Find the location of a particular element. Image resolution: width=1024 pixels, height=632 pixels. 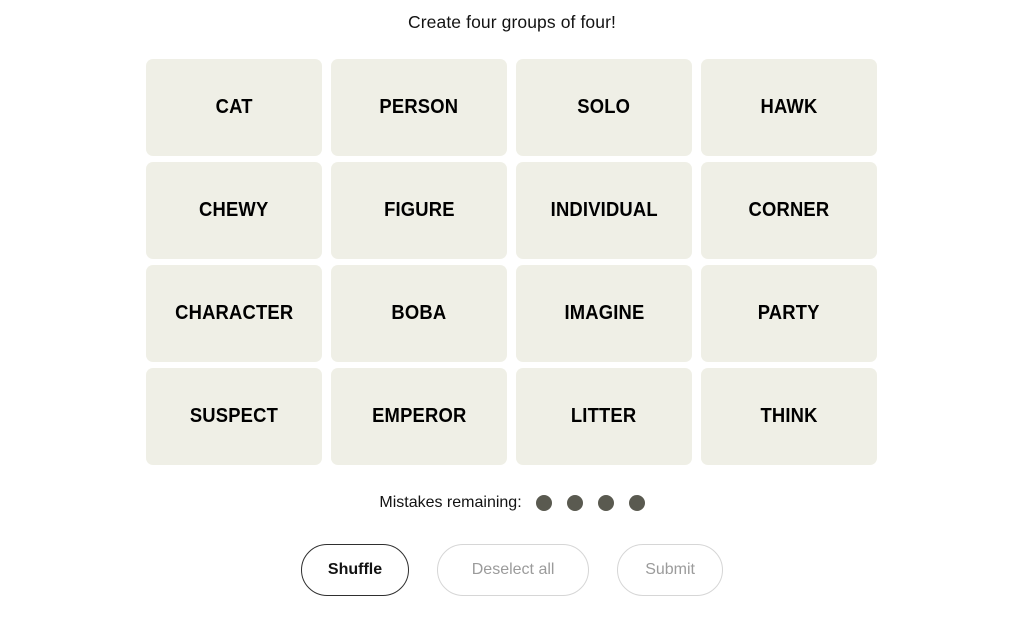

tile-label: FIGURE is located at coordinates (419, 210).